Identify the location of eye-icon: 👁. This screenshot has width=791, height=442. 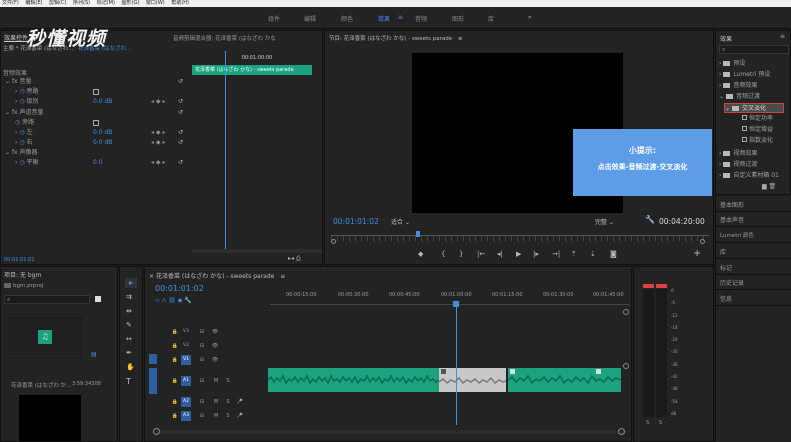
(215, 346).